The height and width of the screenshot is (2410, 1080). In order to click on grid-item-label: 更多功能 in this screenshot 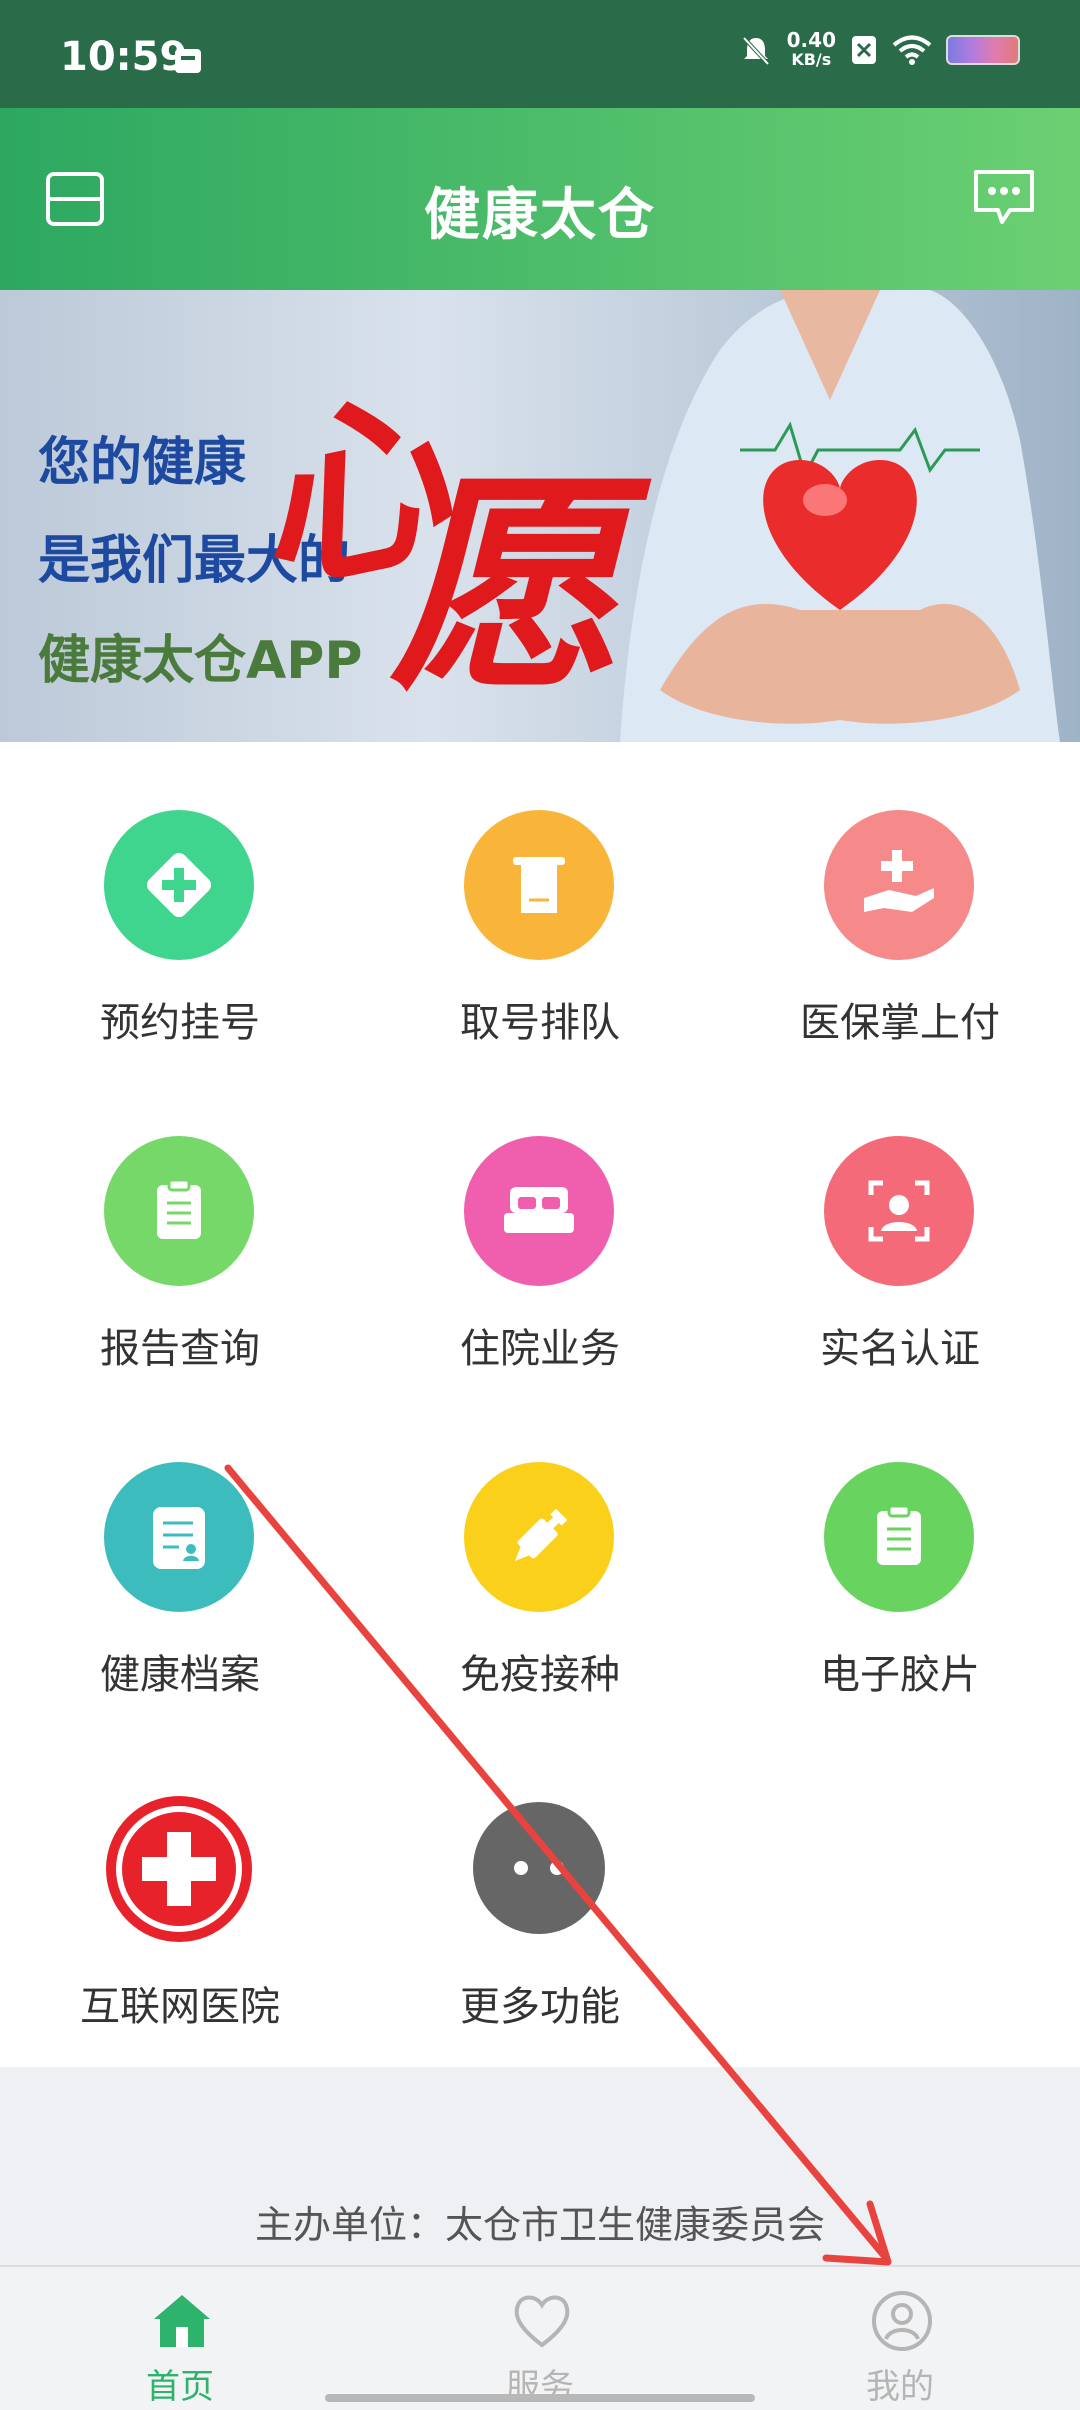, I will do `click(540, 2007)`.